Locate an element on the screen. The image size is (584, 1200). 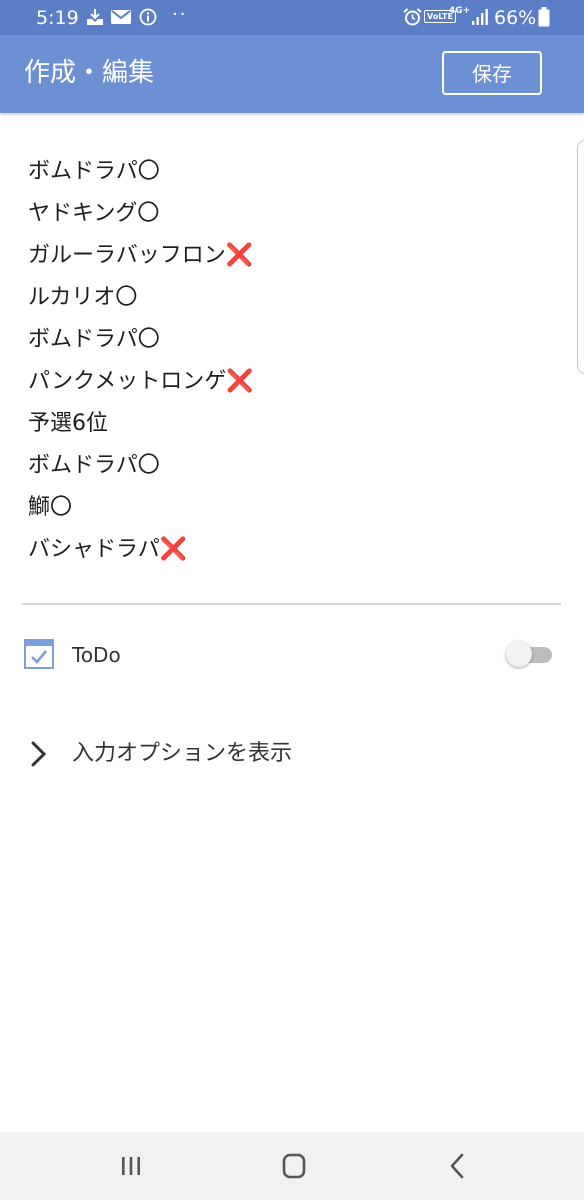
memo-line: ルカリオ〇 is located at coordinates (288, 298).